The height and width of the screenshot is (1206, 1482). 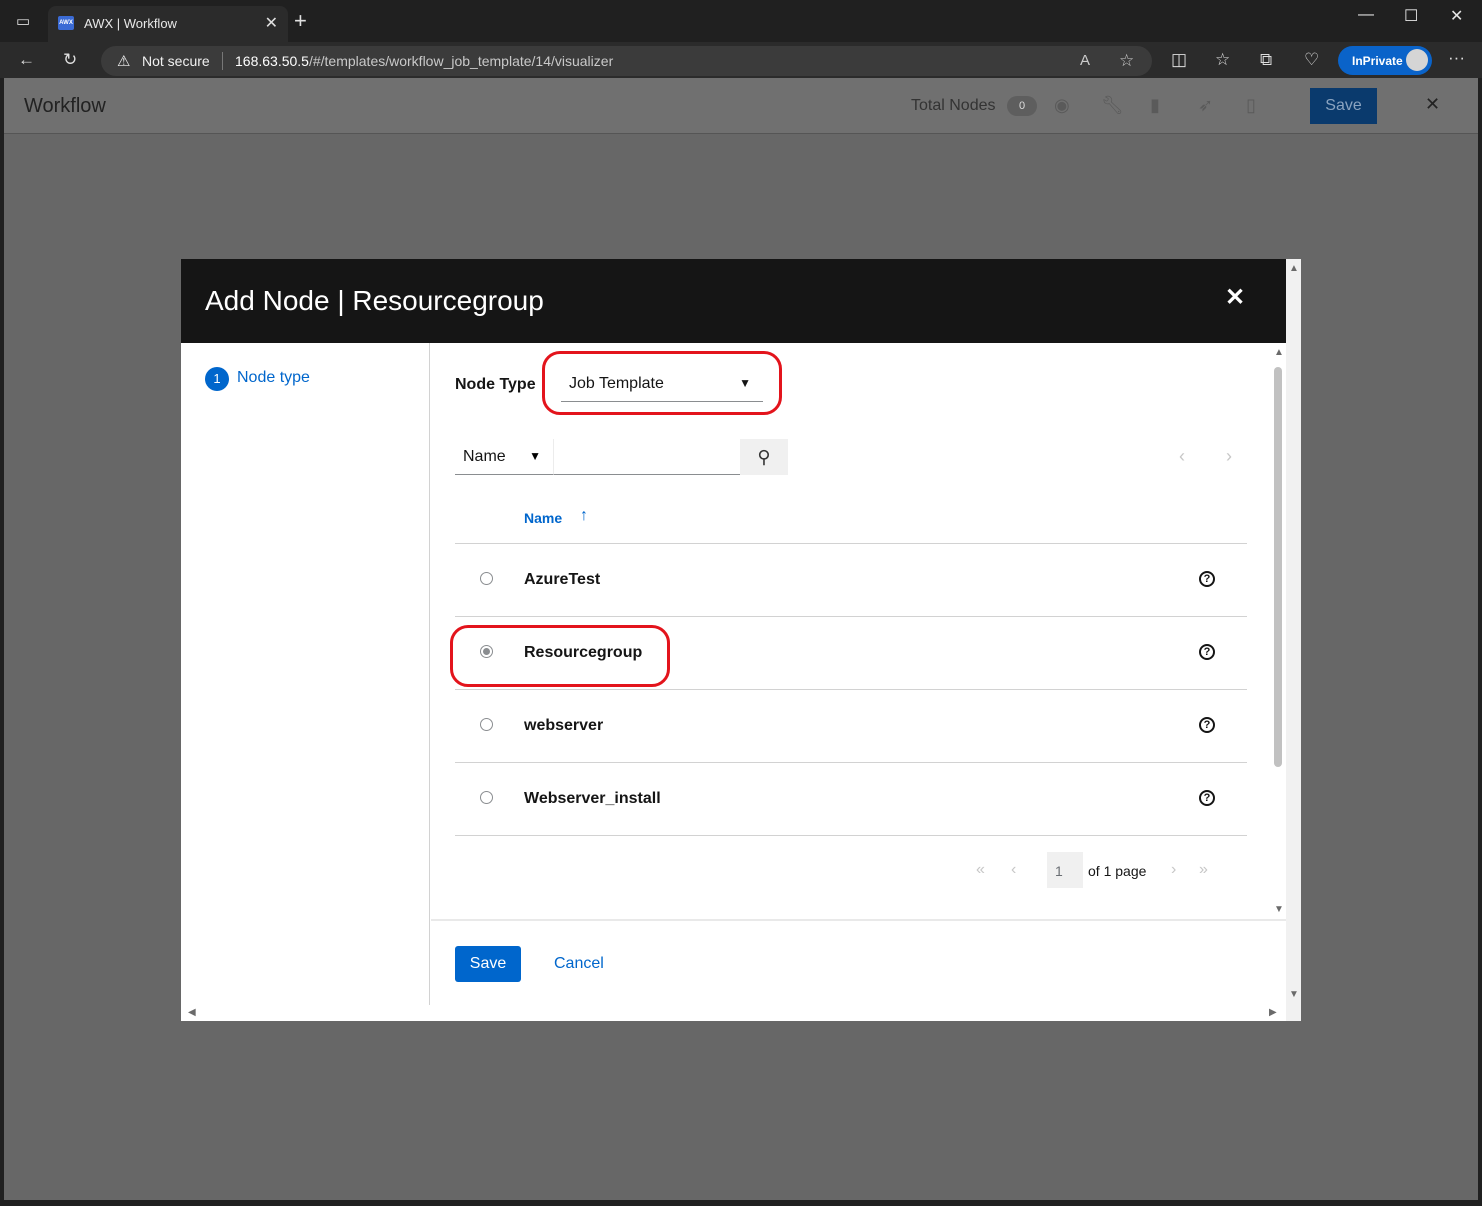 What do you see at coordinates (70, 60) in the screenshot?
I see `refresh-icon: ↻` at bounding box center [70, 60].